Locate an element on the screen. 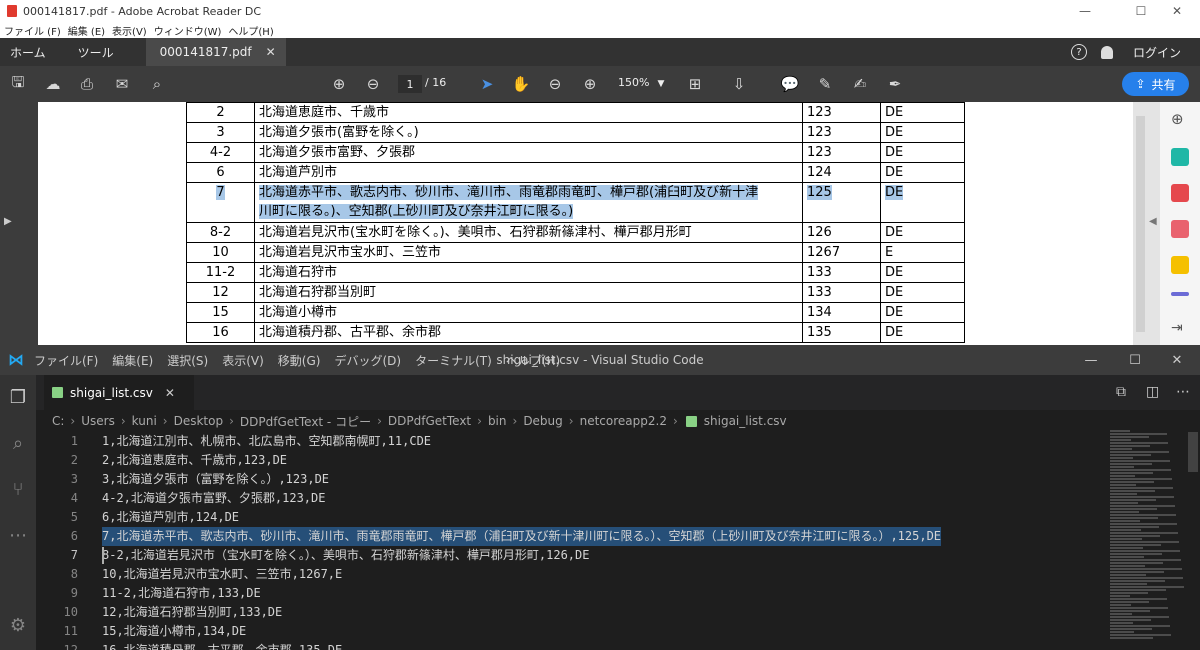 This screenshot has width=1200, height=650. editor-scrollbar is located at coordinates (1193, 541).